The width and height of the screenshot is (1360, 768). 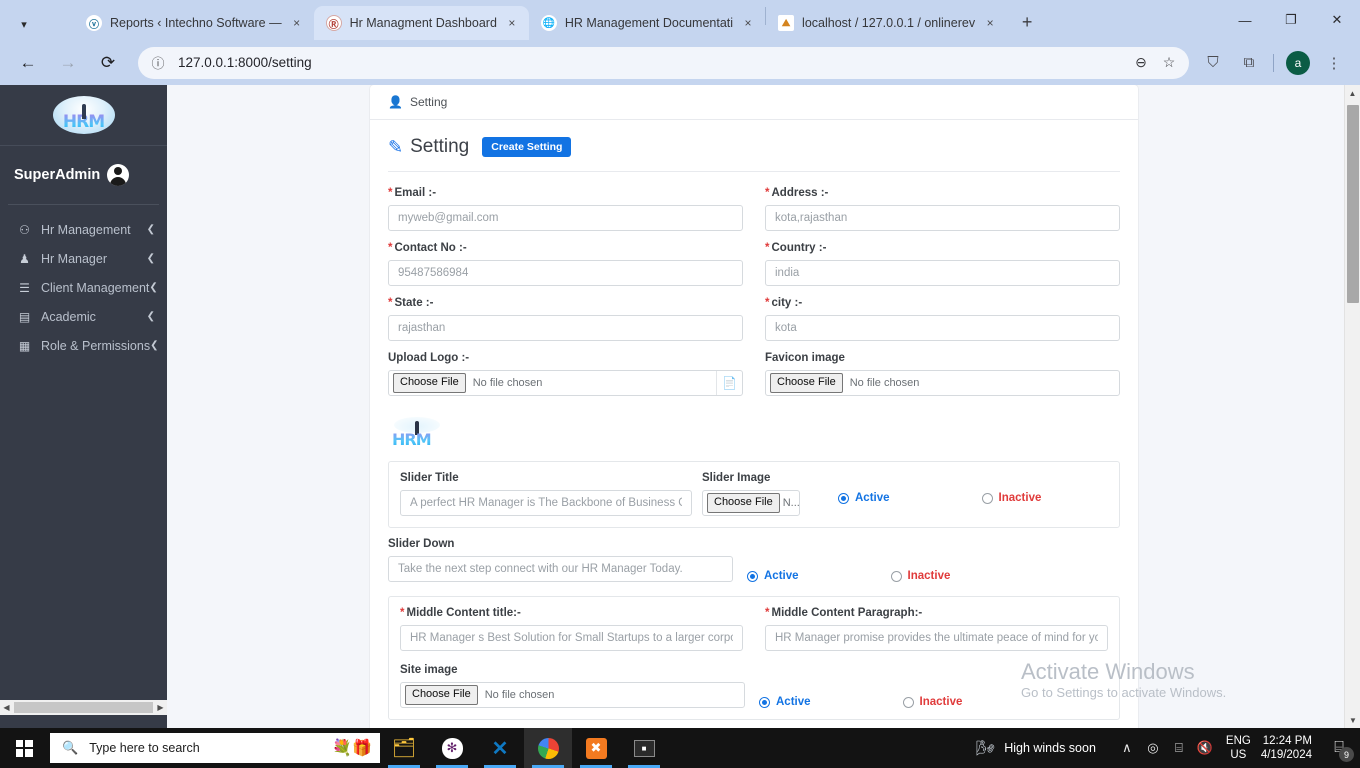 What do you see at coordinates (6, 707) in the screenshot?
I see `scroll-left-arrow-icon: ◀` at bounding box center [6, 707].